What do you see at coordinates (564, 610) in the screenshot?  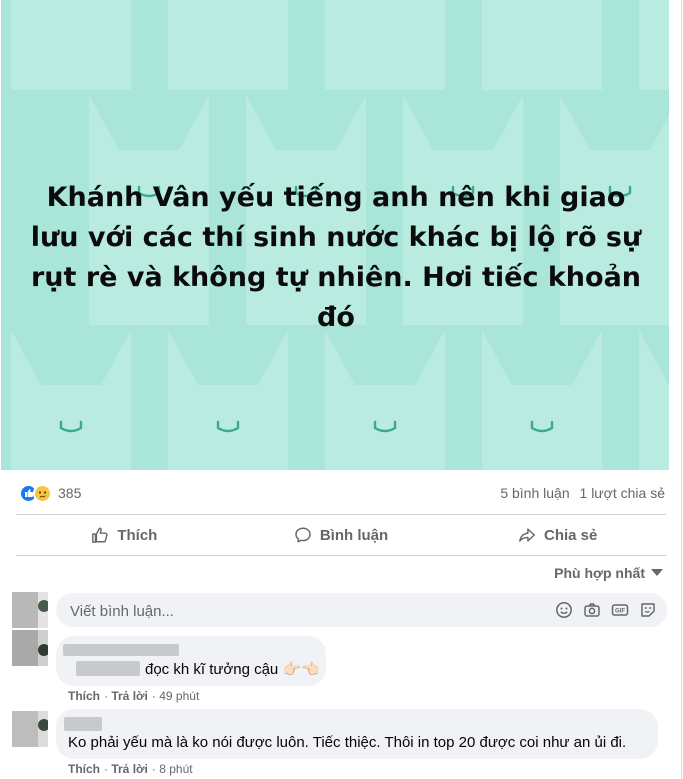 I see `emoji-icon` at bounding box center [564, 610].